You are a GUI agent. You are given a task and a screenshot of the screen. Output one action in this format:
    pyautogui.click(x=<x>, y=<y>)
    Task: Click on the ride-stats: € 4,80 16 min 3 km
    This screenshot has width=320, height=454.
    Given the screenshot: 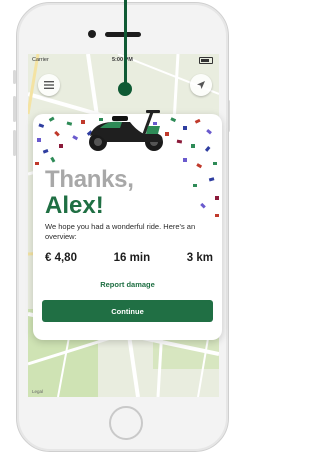 What is the action you would take?
    pyautogui.click(x=129, y=258)
    